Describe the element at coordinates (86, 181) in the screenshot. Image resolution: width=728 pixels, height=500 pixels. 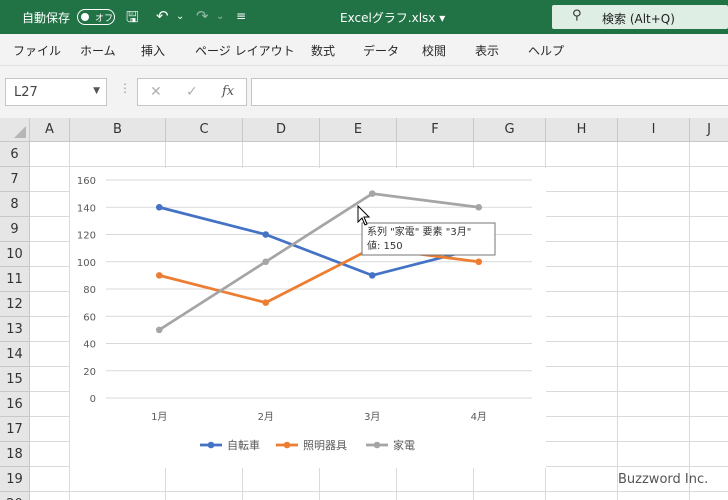
I see `y-tick-label: 160` at that location.